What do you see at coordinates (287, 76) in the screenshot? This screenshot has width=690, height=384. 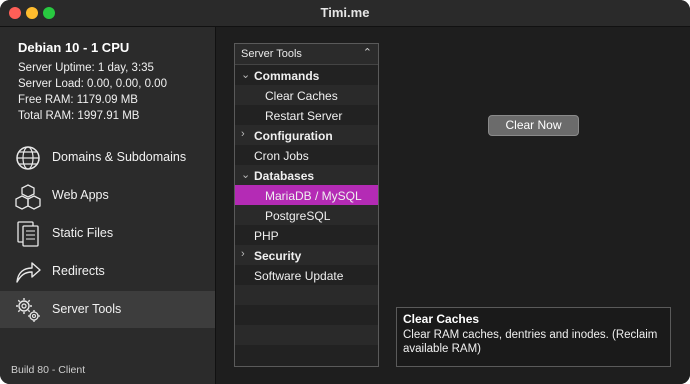 I see `outline-row-label: Commands` at bounding box center [287, 76].